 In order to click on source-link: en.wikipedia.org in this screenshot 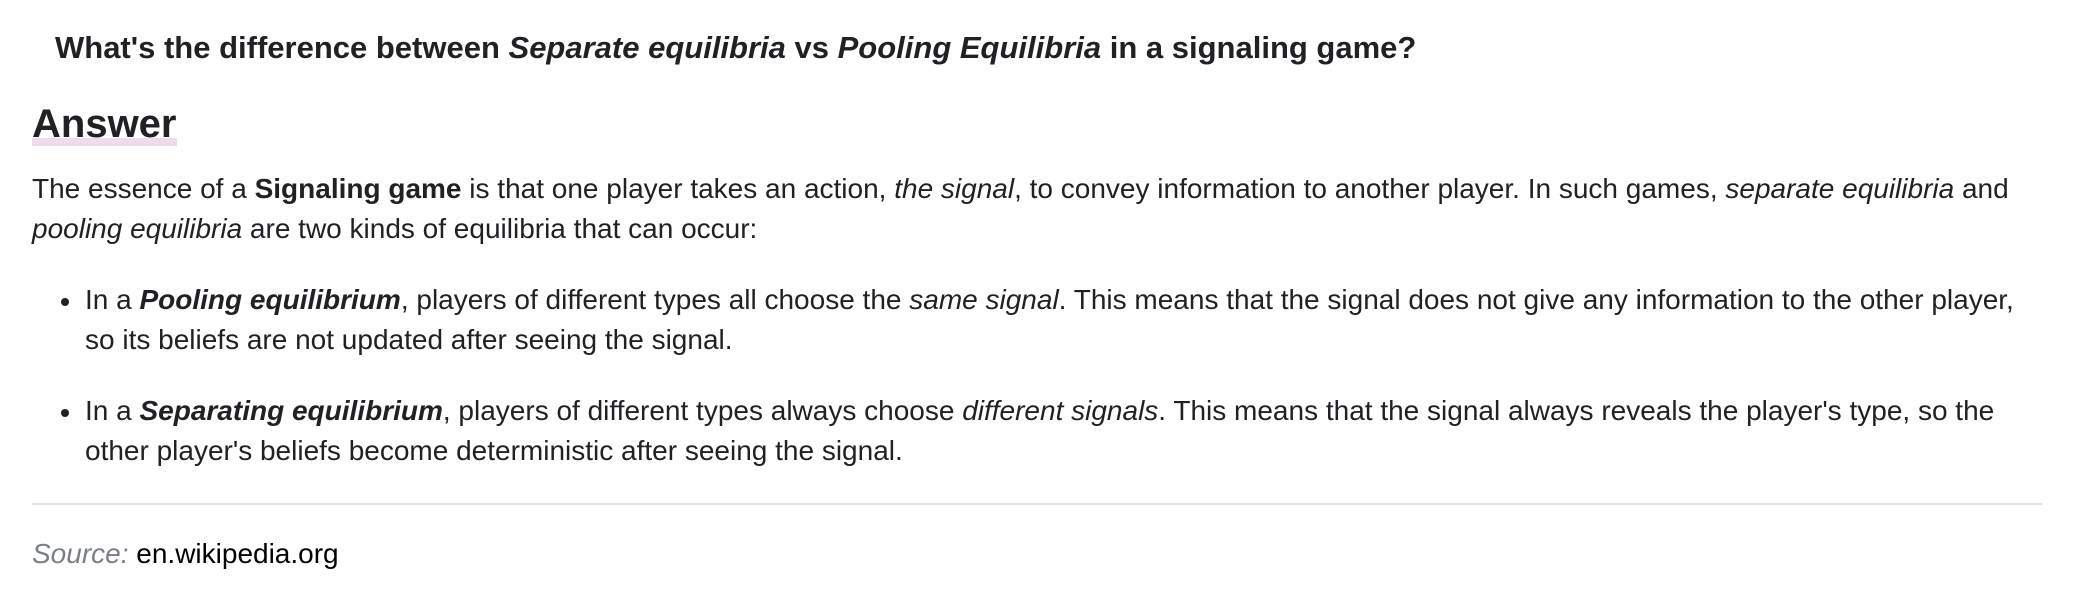, I will do `click(237, 553)`.